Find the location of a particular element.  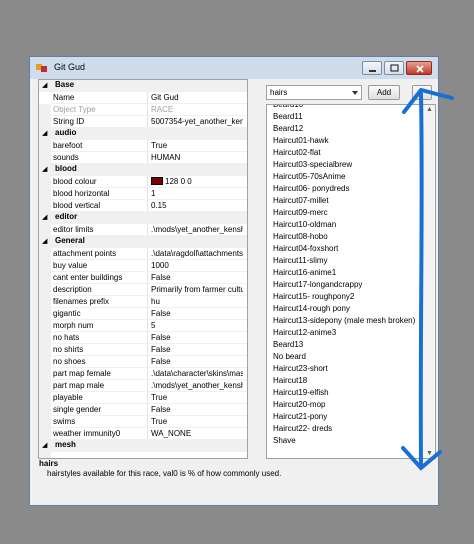

grid-property-row: single gender False is located at coordinates (143, 410).